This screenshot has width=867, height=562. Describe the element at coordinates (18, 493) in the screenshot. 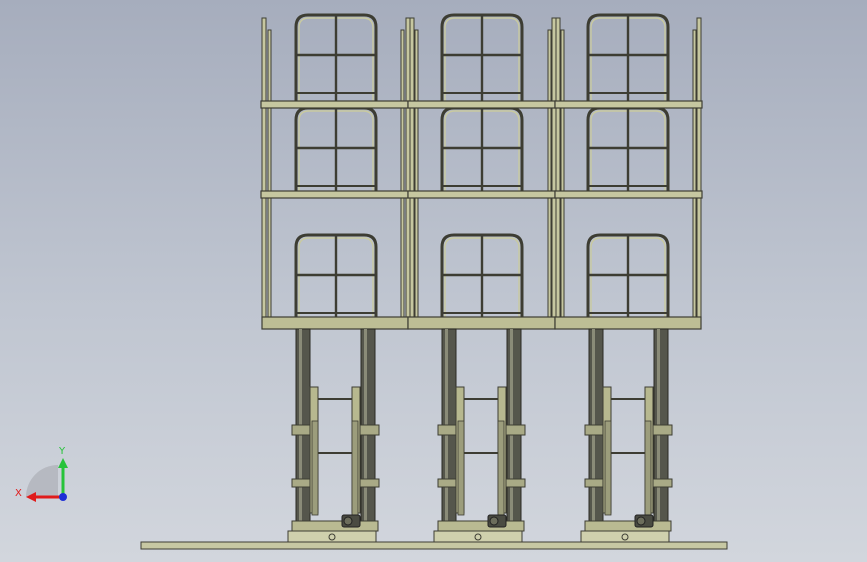

I see `triad-x-label: X` at that location.